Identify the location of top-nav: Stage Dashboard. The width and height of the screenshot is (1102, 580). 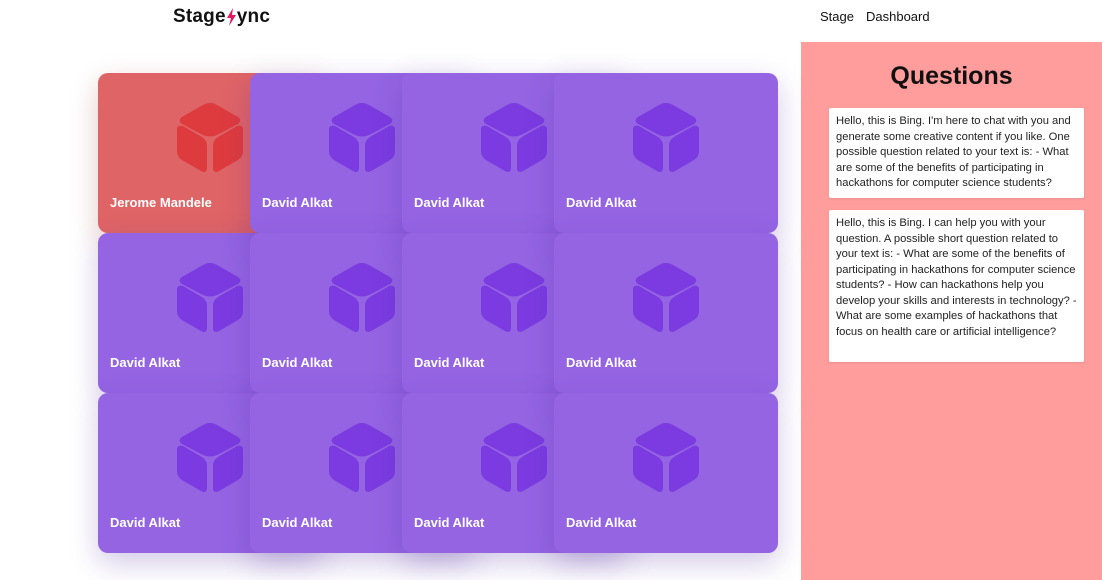
(875, 16).